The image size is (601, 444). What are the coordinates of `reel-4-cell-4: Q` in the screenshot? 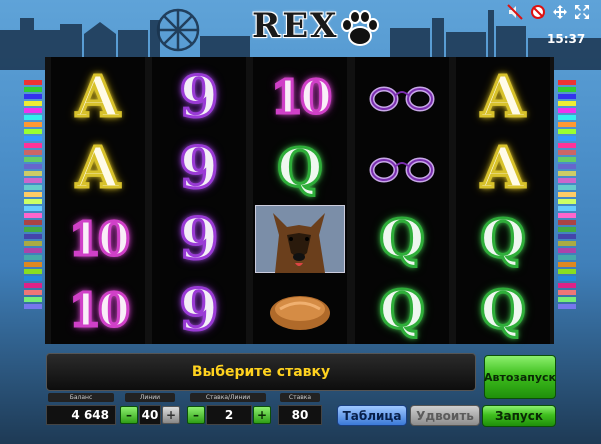 It's located at (402, 310).